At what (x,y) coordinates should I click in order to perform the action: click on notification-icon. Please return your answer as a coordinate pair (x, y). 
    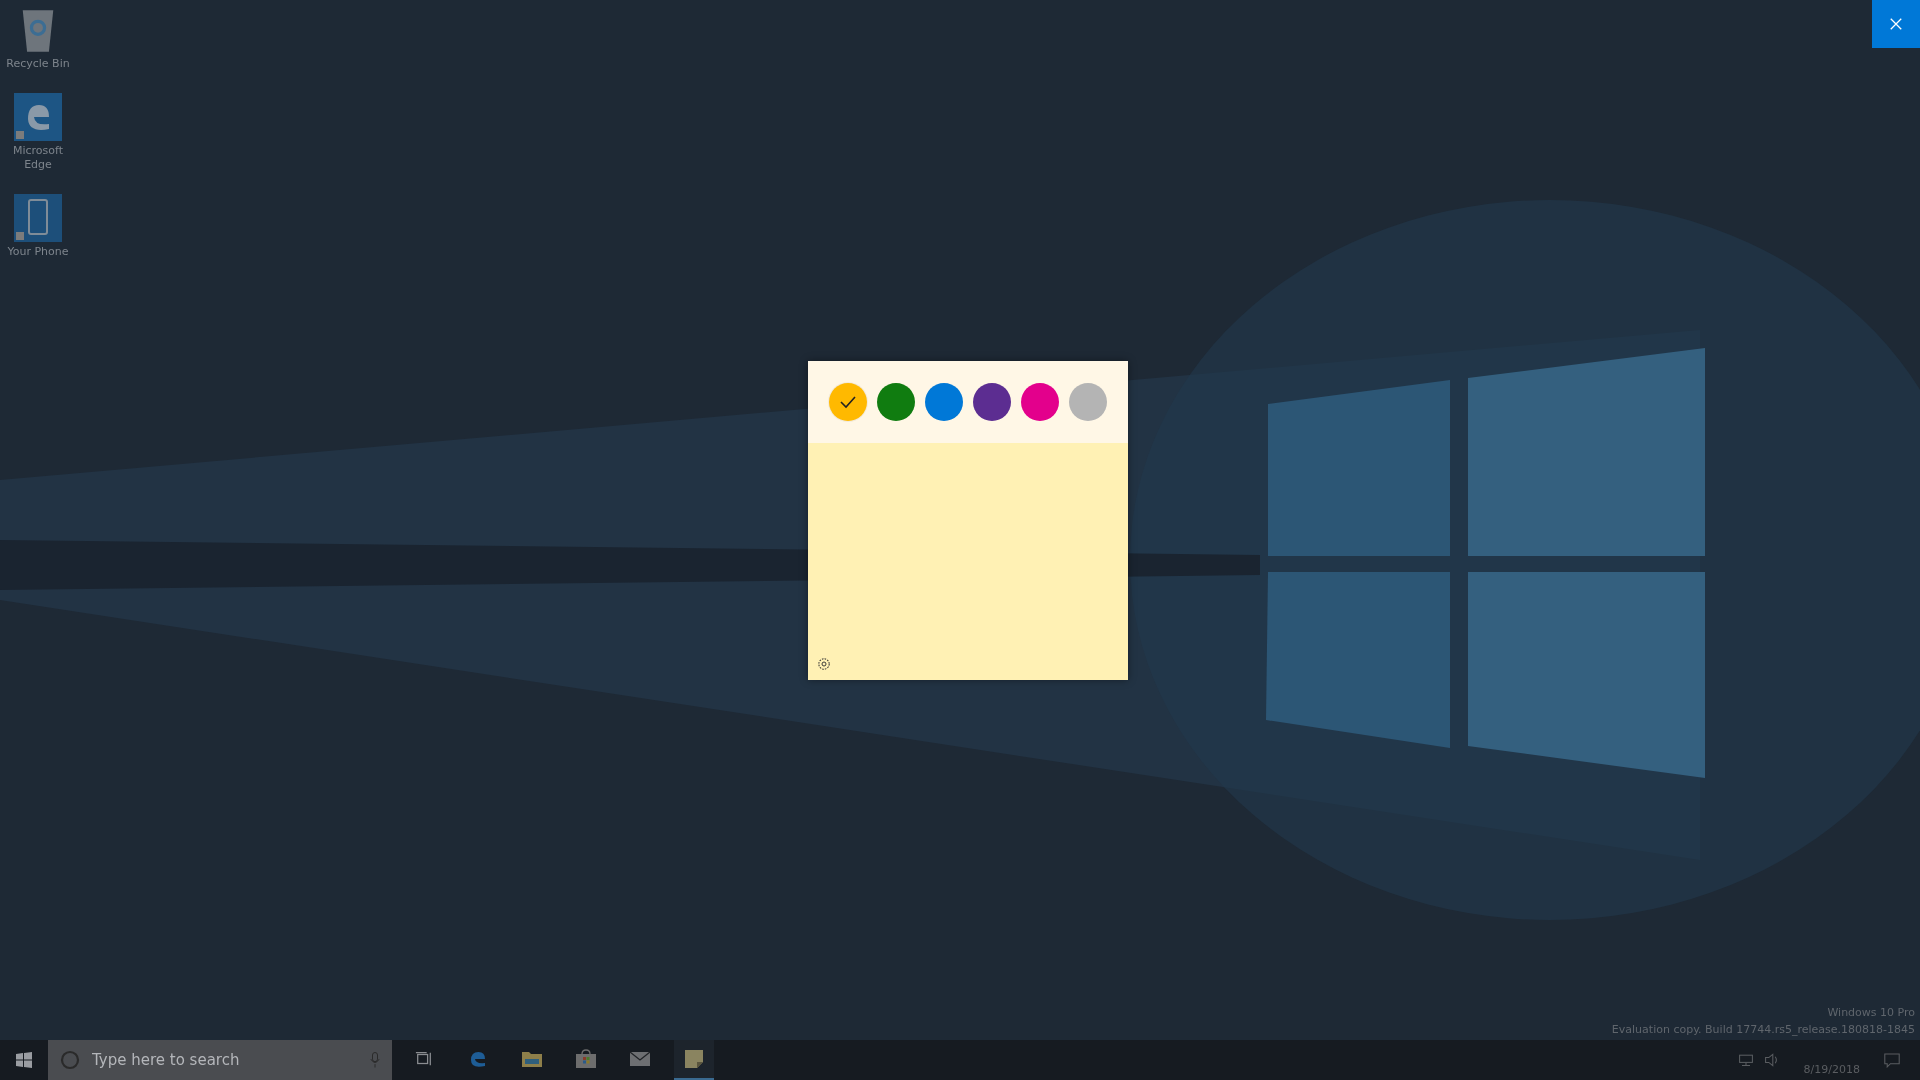
    Looking at the image, I should click on (1892, 1060).